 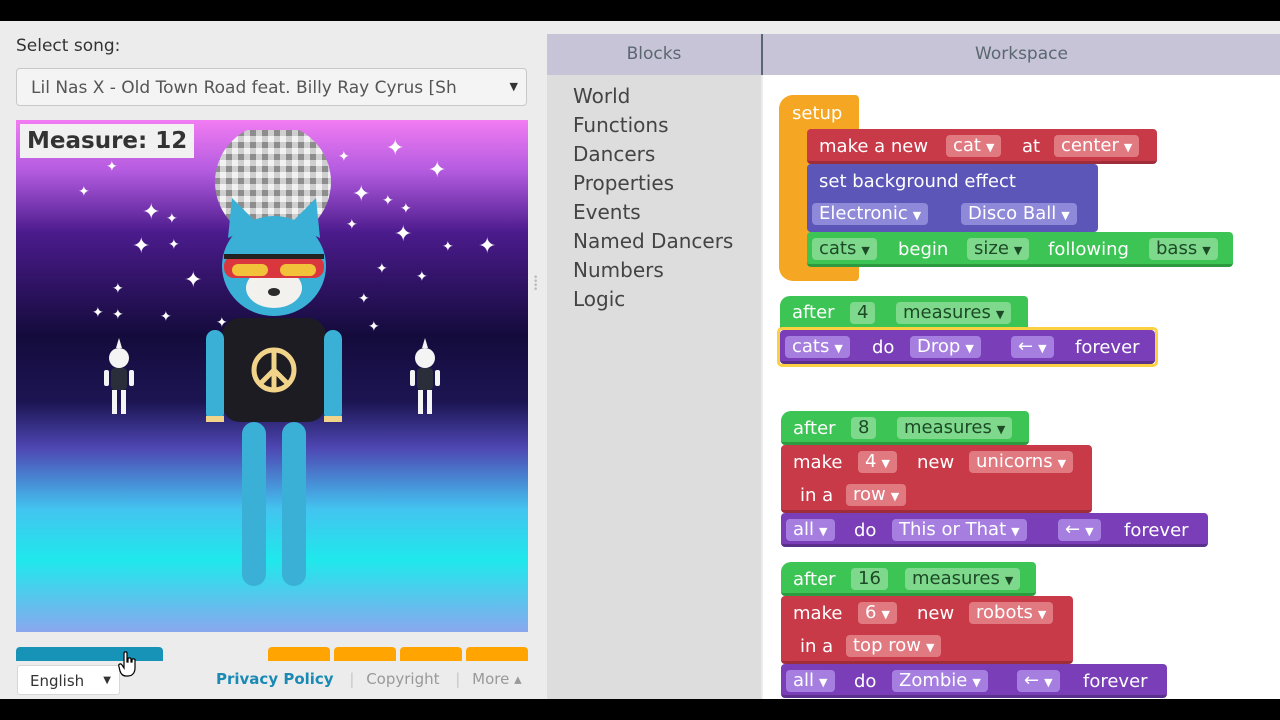 What do you see at coordinates (864, 428) in the screenshot?
I see `measure-count-field: 8` at bounding box center [864, 428].